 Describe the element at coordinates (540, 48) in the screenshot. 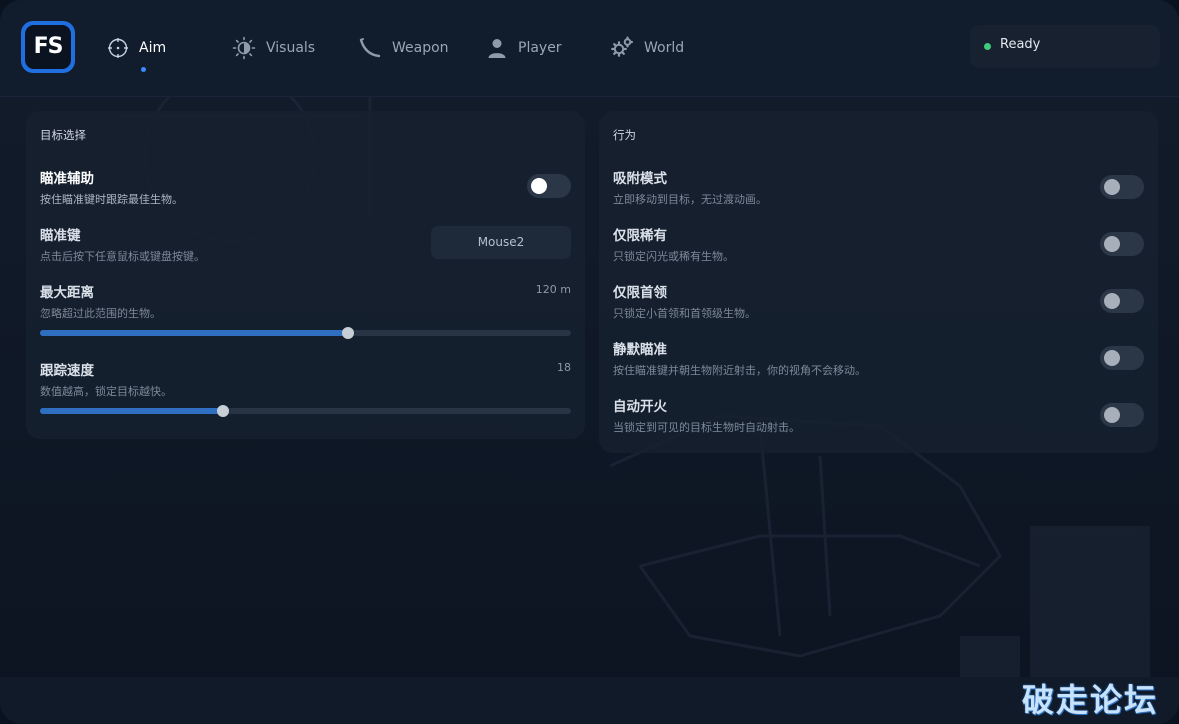

I see `tab-player-label: Player` at that location.